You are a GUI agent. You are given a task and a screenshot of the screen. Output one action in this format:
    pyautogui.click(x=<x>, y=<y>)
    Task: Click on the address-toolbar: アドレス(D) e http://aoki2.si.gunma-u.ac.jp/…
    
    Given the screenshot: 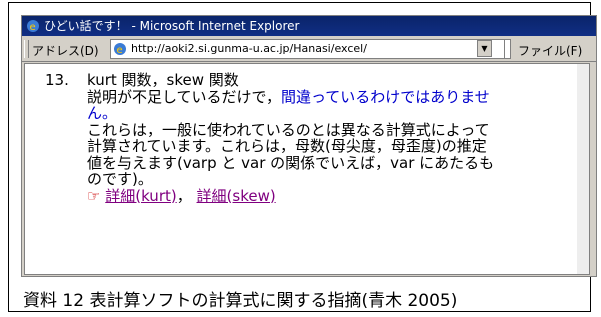 What is the action you would take?
    pyautogui.click(x=309, y=49)
    